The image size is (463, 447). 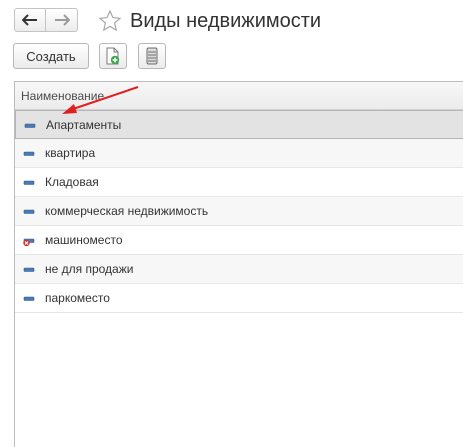 What do you see at coordinates (84, 125) in the screenshot?
I see `row-label: Апартаменты` at bounding box center [84, 125].